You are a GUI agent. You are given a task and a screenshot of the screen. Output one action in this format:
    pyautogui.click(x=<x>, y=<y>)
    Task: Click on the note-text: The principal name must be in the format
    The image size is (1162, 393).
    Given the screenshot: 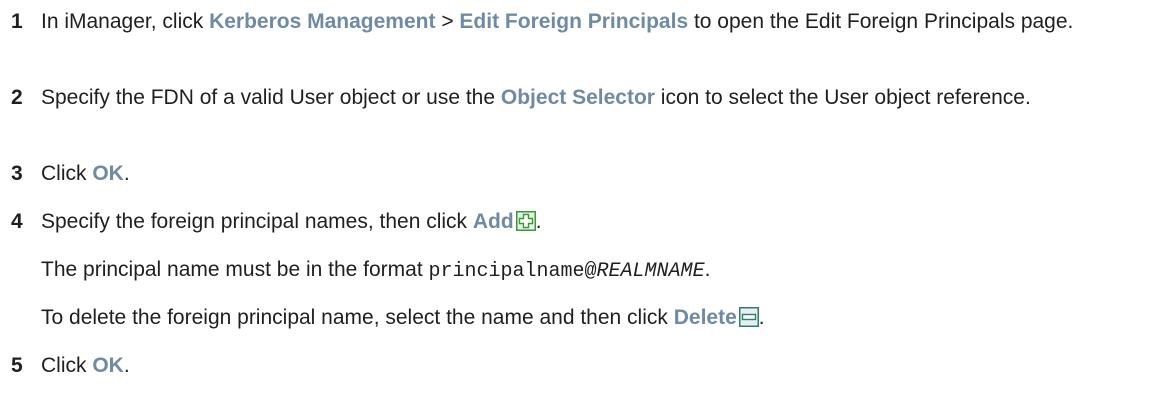 What is the action you would take?
    pyautogui.click(x=235, y=269)
    